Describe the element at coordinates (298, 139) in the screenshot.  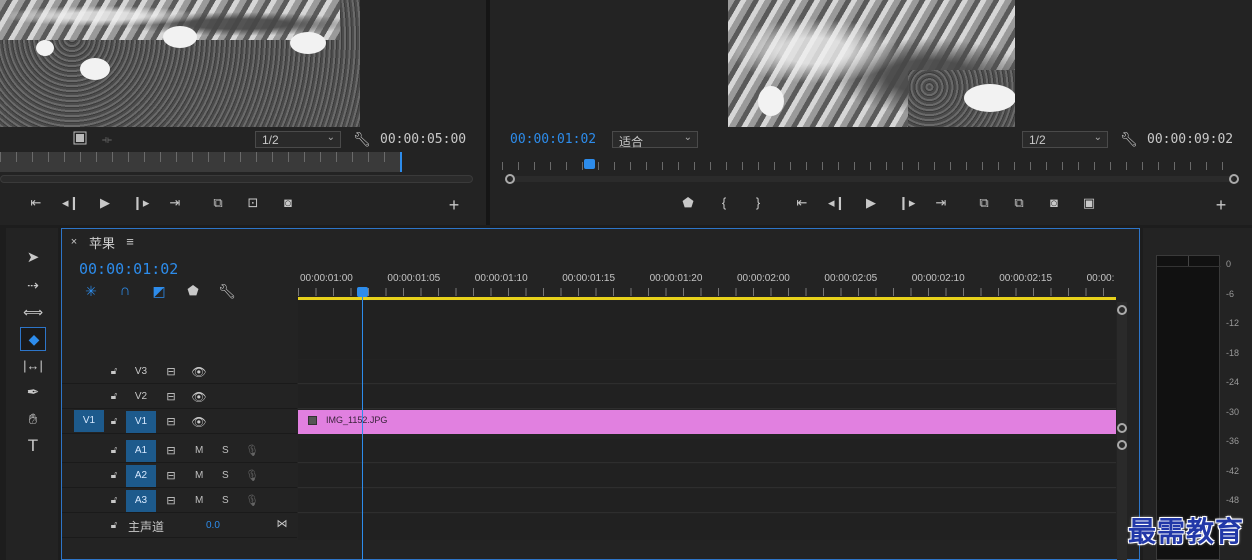
I see `source-zoom-dropdown: 1/2 ⌄` at that location.